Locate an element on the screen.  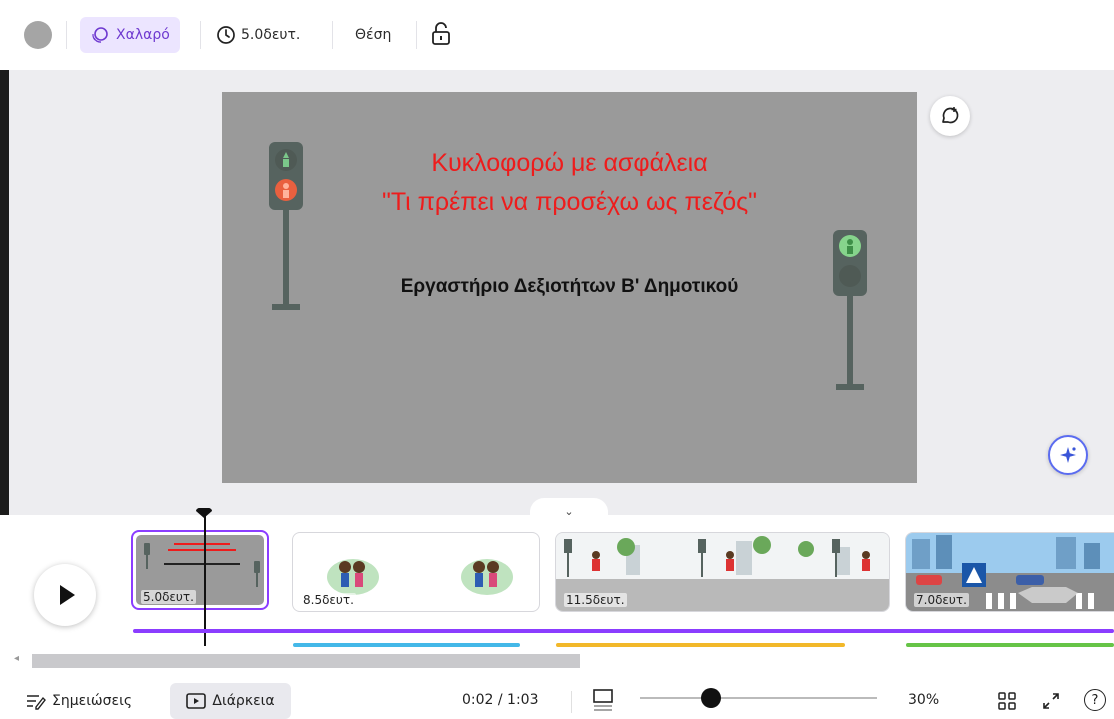
magic-sparkle-icon is located at coordinates (1068, 455).